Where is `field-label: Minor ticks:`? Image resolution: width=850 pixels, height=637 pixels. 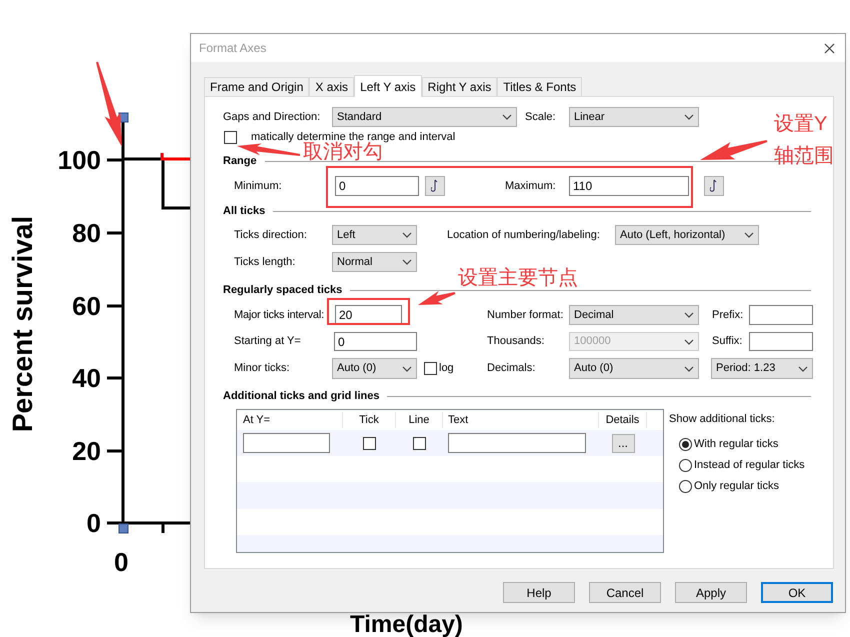
field-label: Minor ticks: is located at coordinates (262, 368).